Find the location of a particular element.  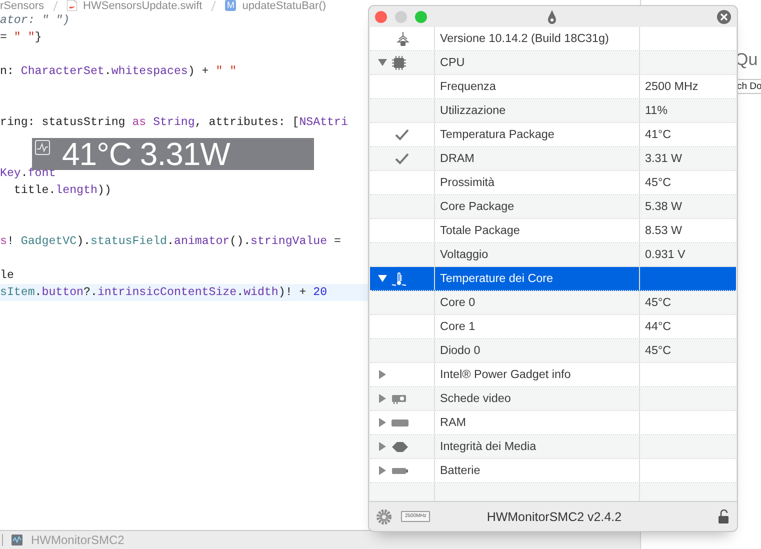

sensor-name: Voltaggio is located at coordinates (464, 254).